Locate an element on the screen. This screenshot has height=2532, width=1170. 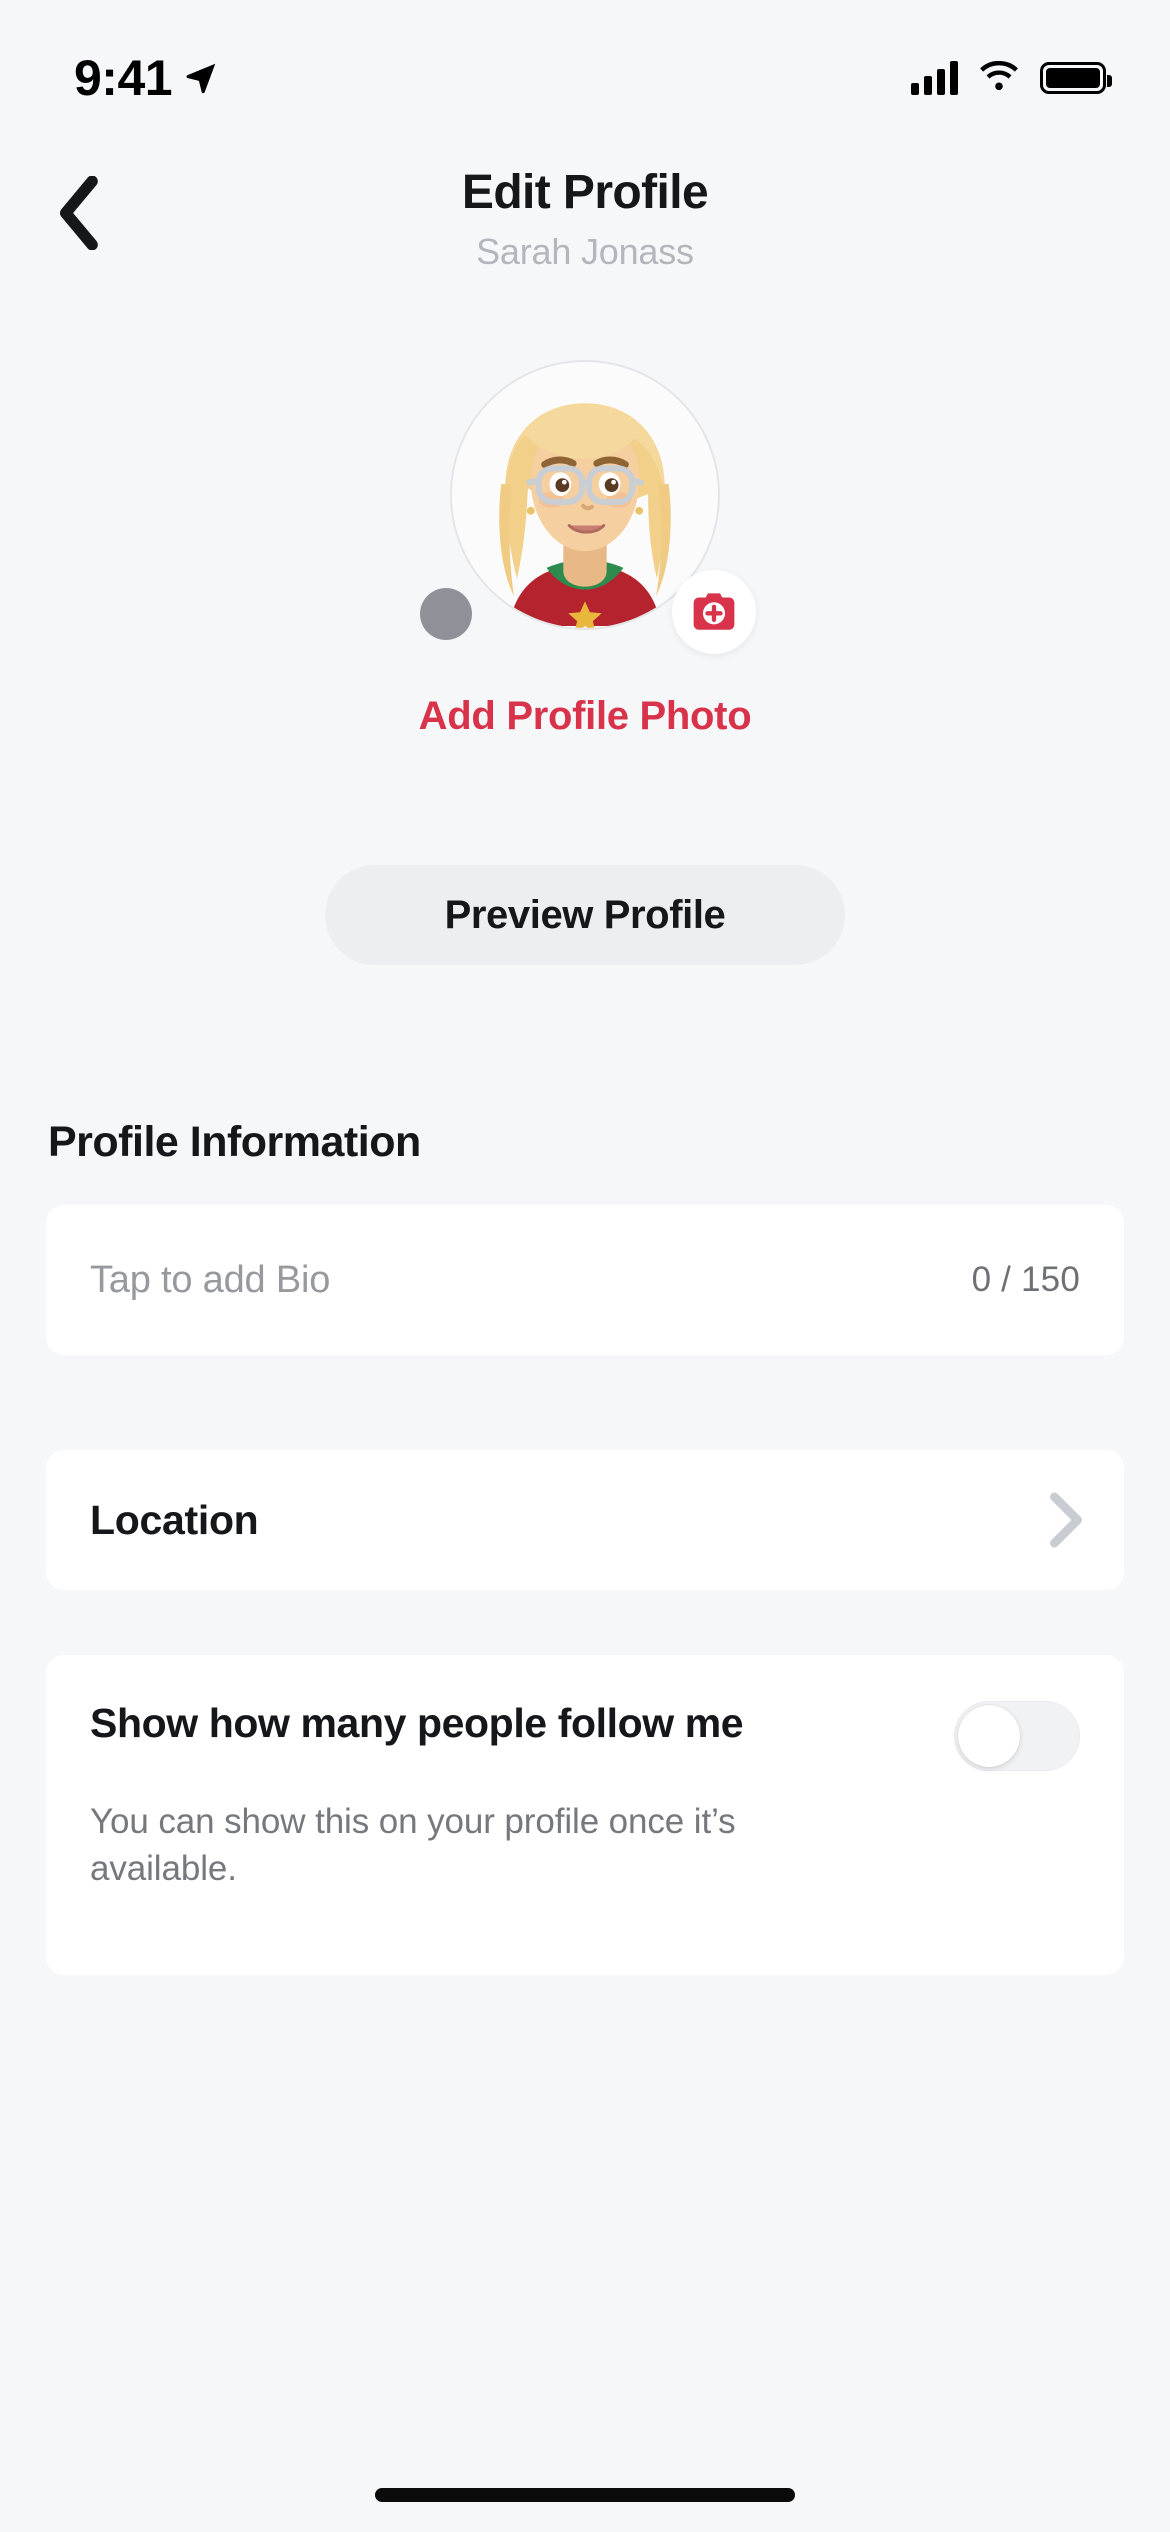
location-row: Location is located at coordinates (585, 1520).